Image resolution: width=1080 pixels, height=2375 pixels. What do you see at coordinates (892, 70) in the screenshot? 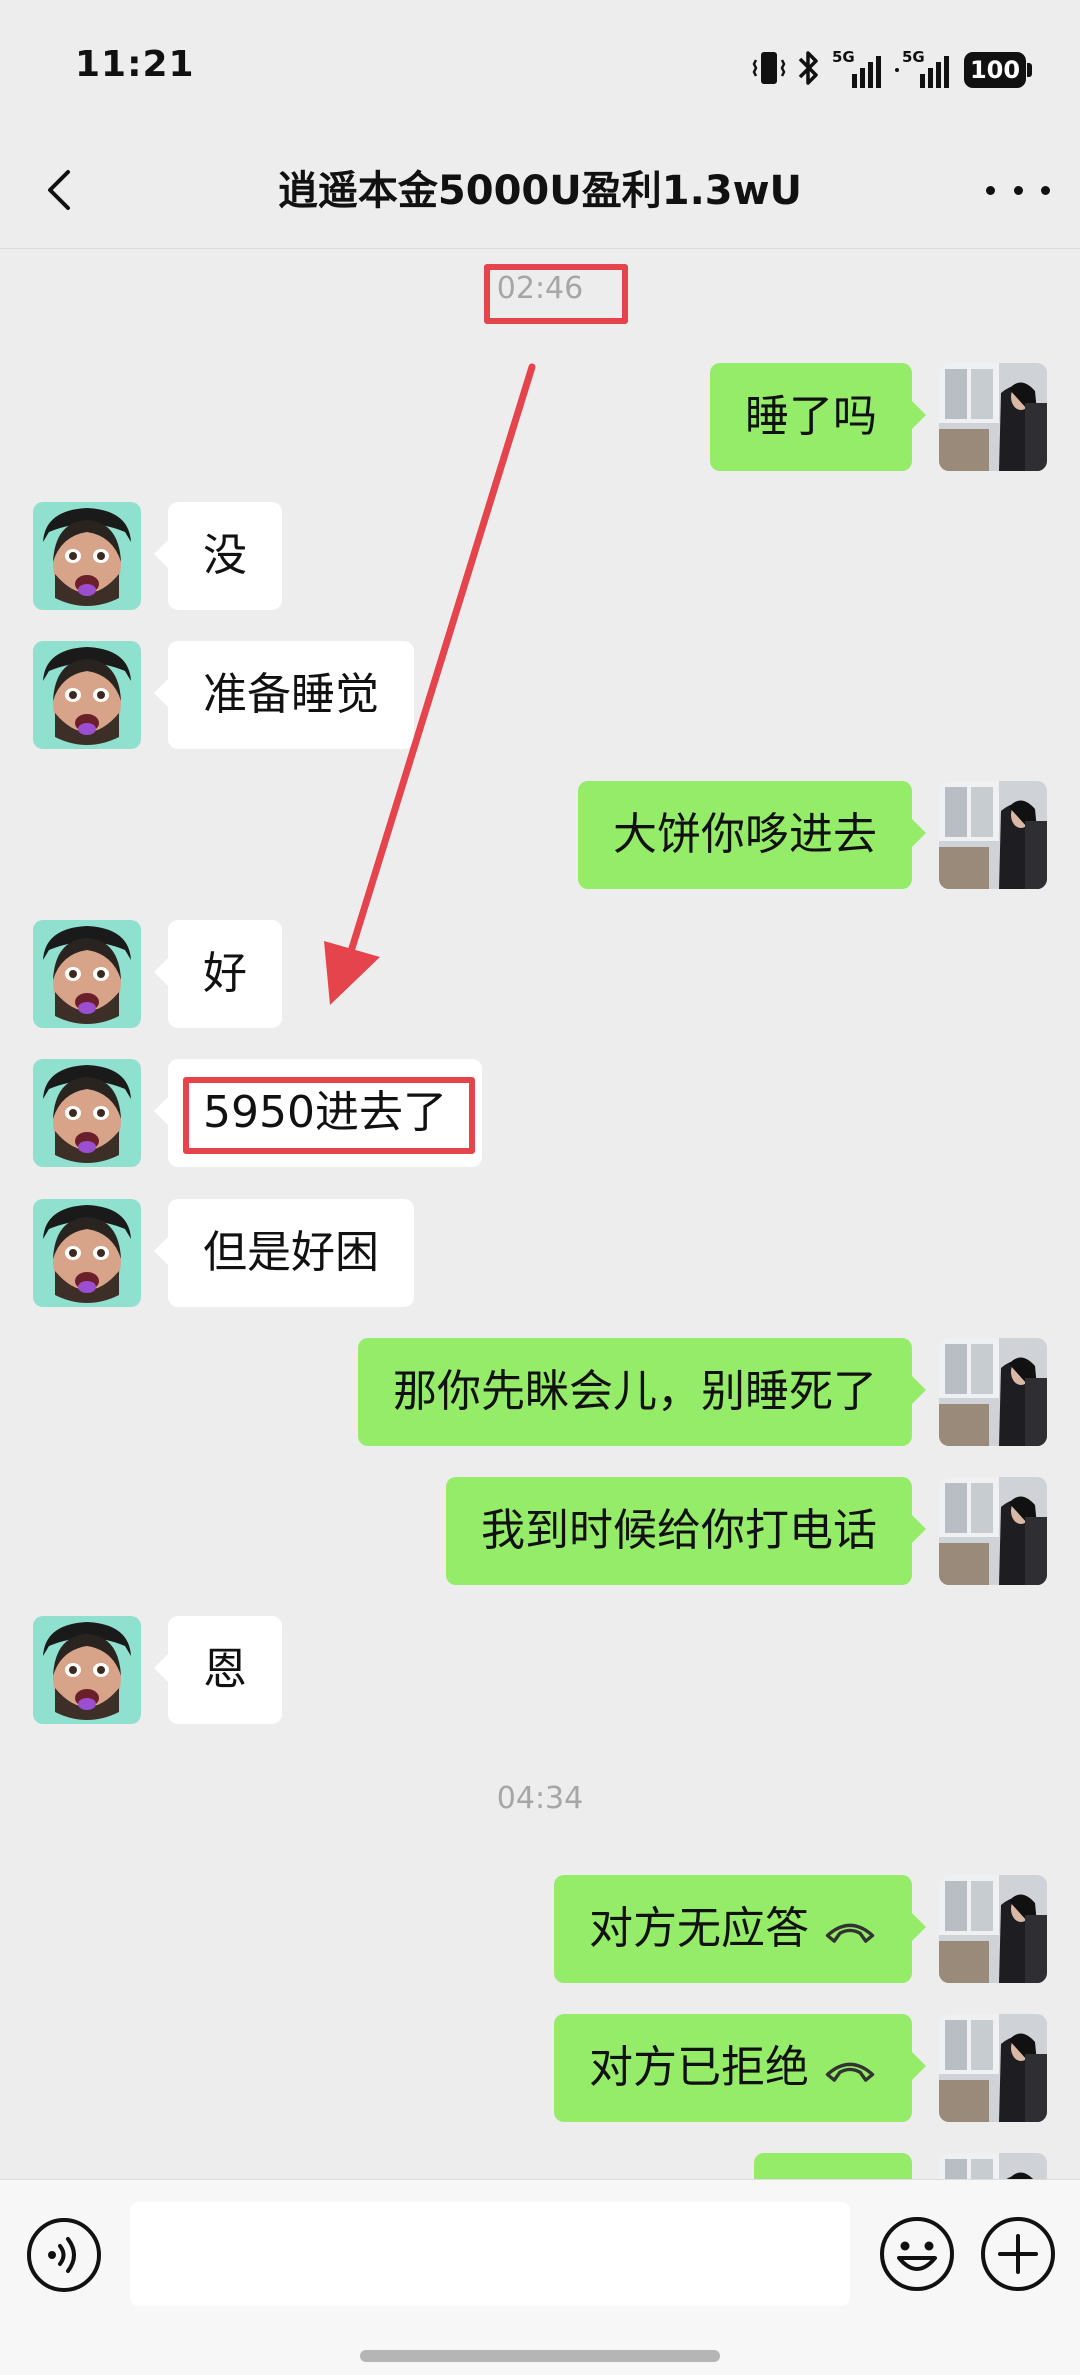
I see `status-icons: 5G 5G 100` at bounding box center [892, 70].